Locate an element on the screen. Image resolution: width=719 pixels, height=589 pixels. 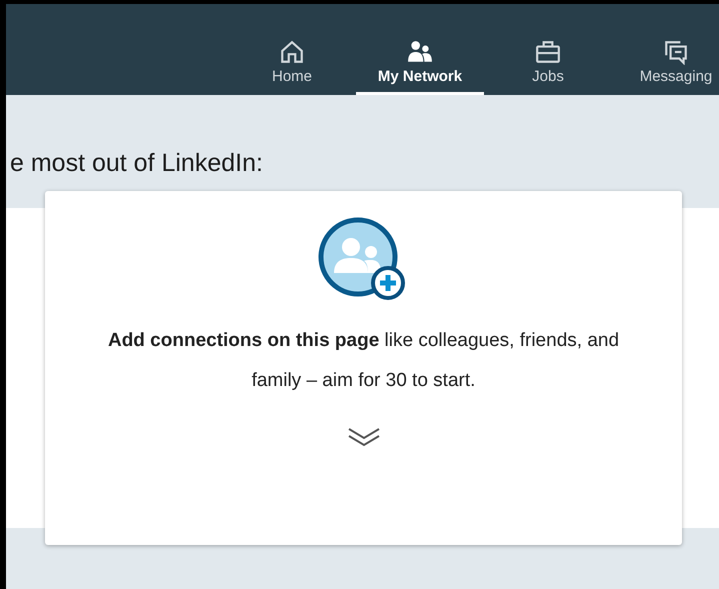
people-icon is located at coordinates (420, 52).